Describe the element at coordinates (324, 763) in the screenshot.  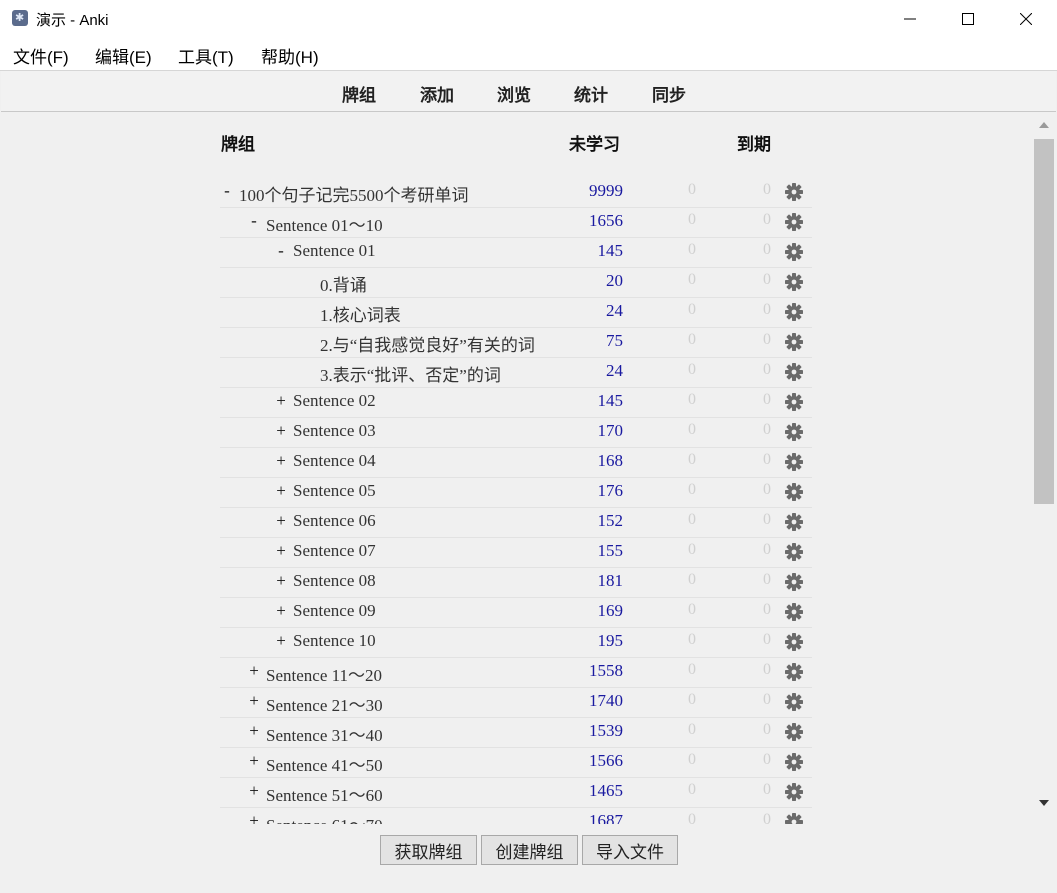
I see `deck-name: Sentence 41～50` at that location.